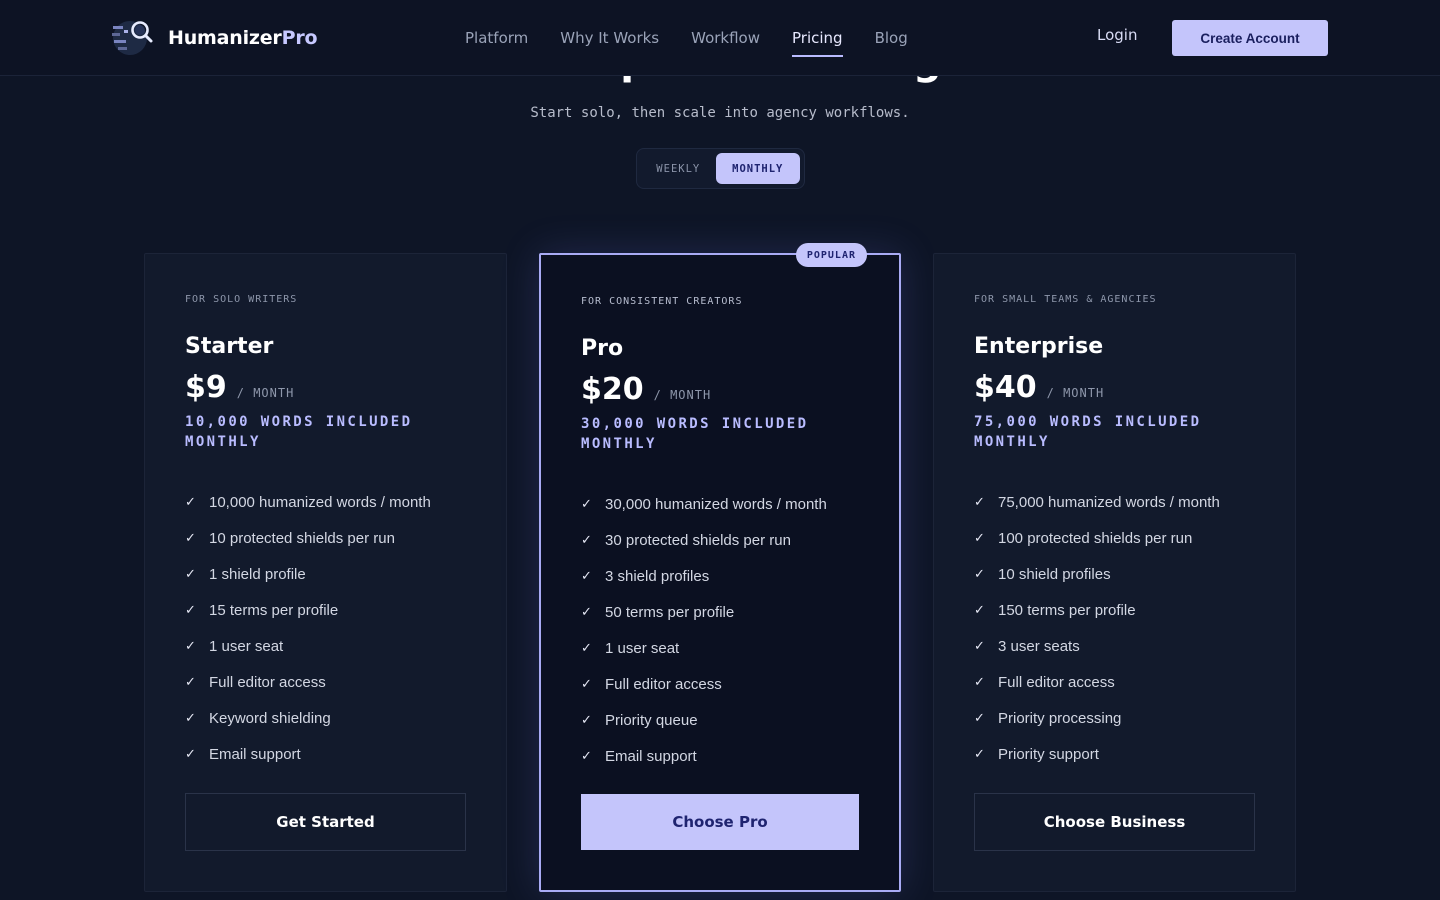 The width and height of the screenshot is (1440, 900). I want to click on feature-item: ✓ 1 shield profile, so click(245, 574).